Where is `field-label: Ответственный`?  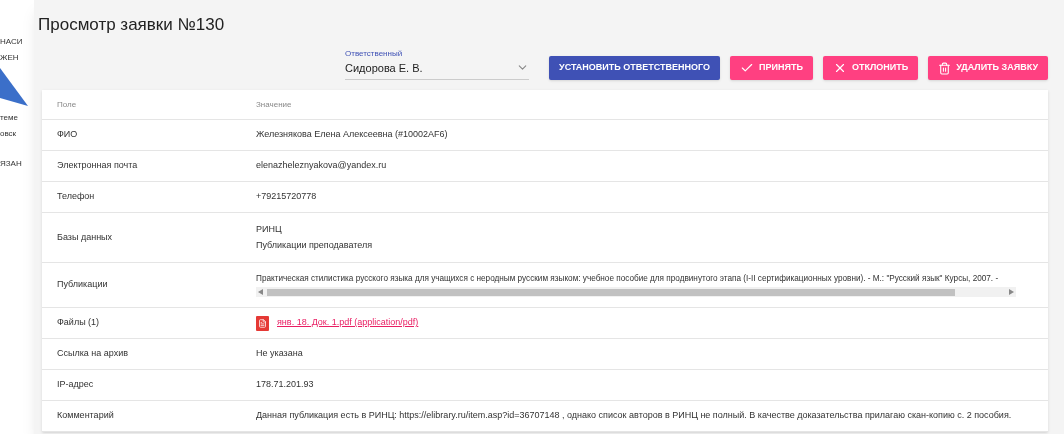 field-label: Ответственный is located at coordinates (374, 53).